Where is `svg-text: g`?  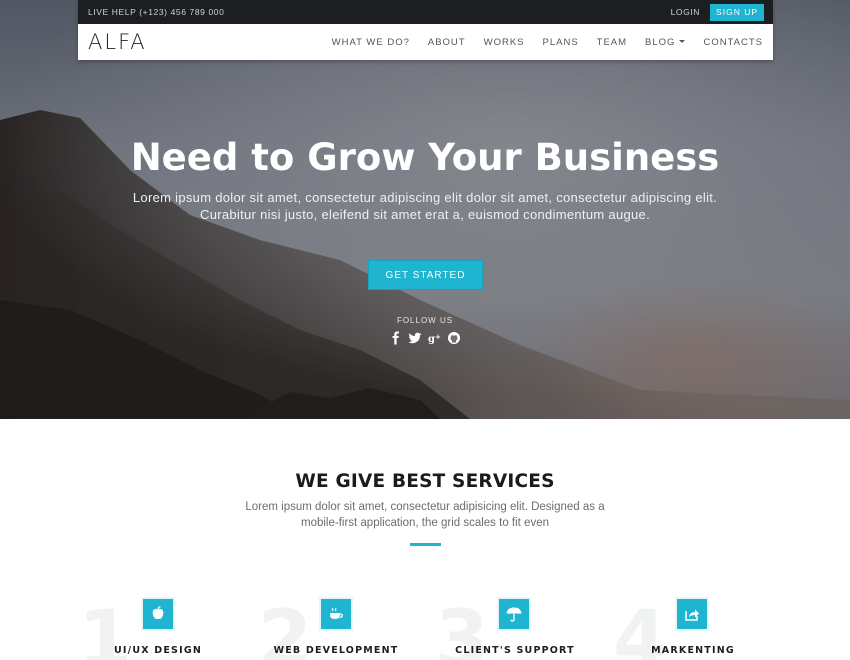
svg-text: g is located at coordinates (431, 339).